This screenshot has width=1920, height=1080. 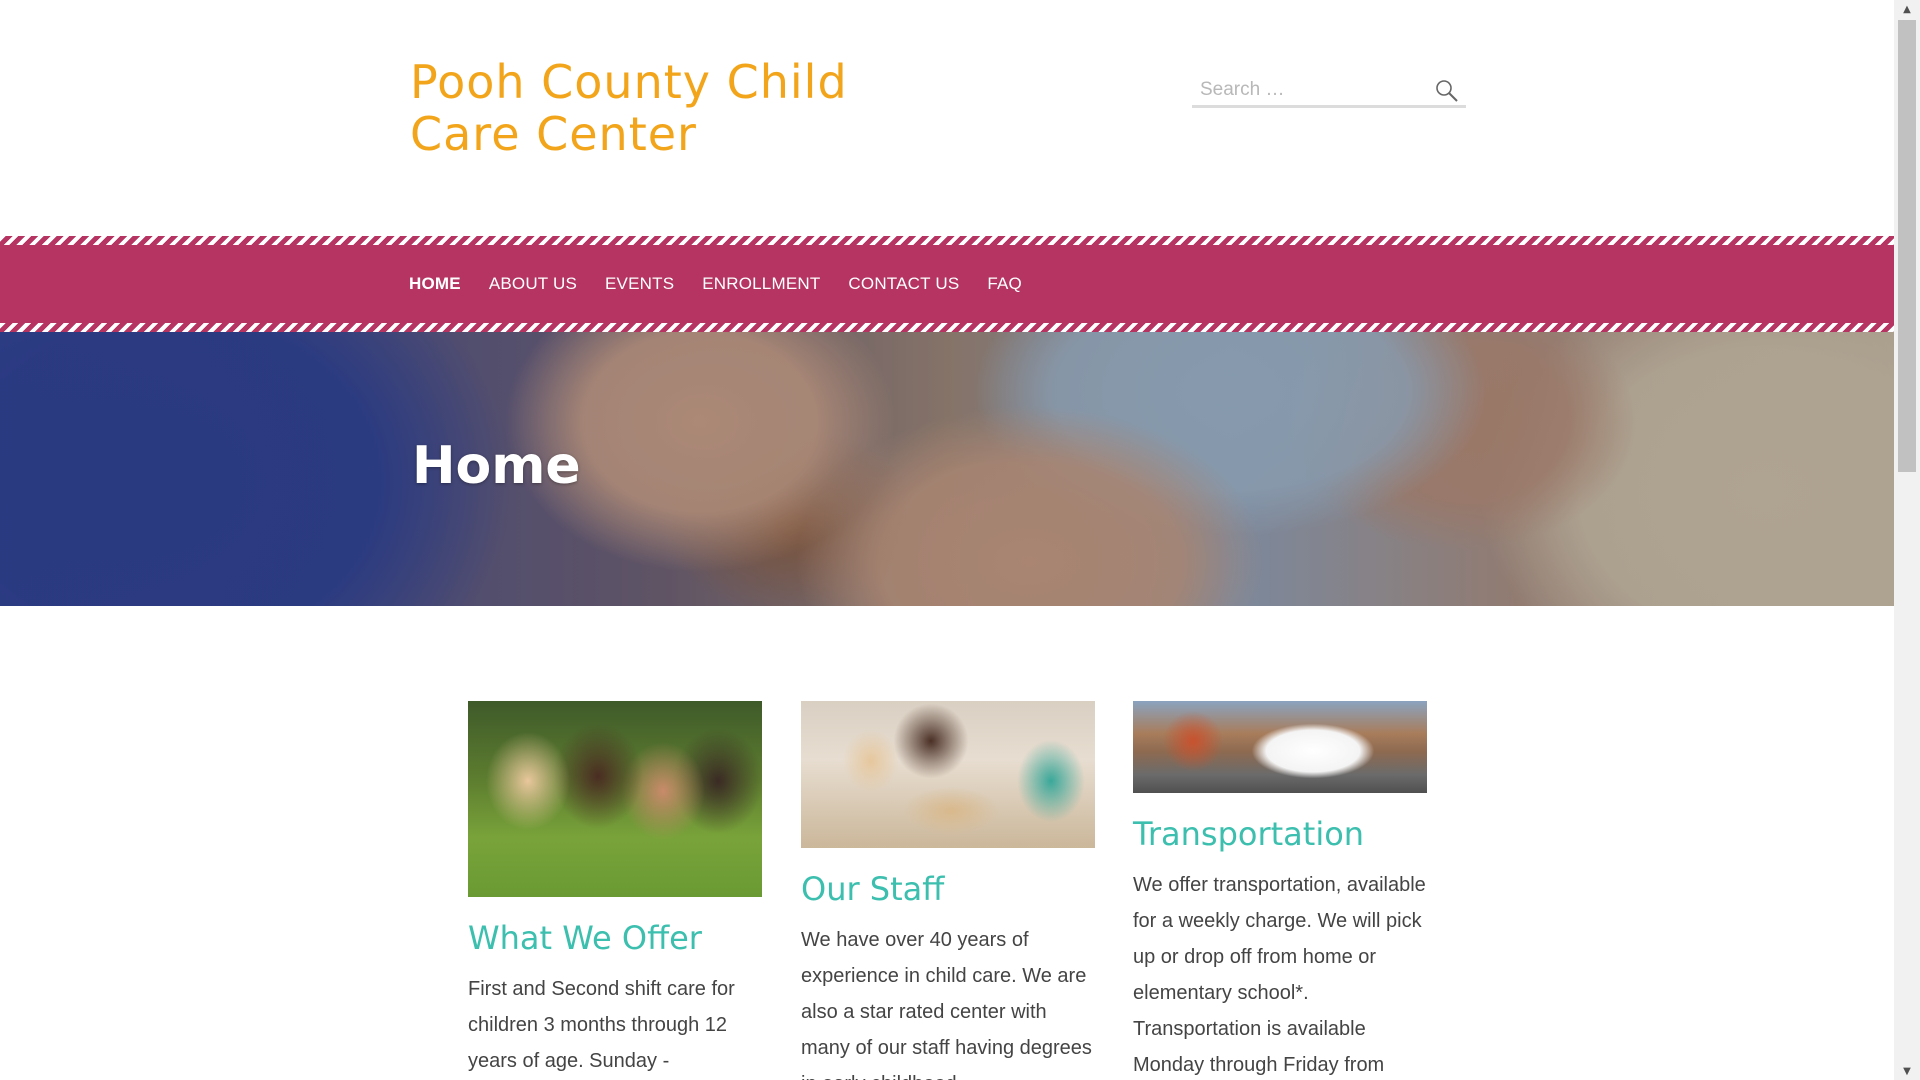 I want to click on search-form, so click(x=1329, y=90).